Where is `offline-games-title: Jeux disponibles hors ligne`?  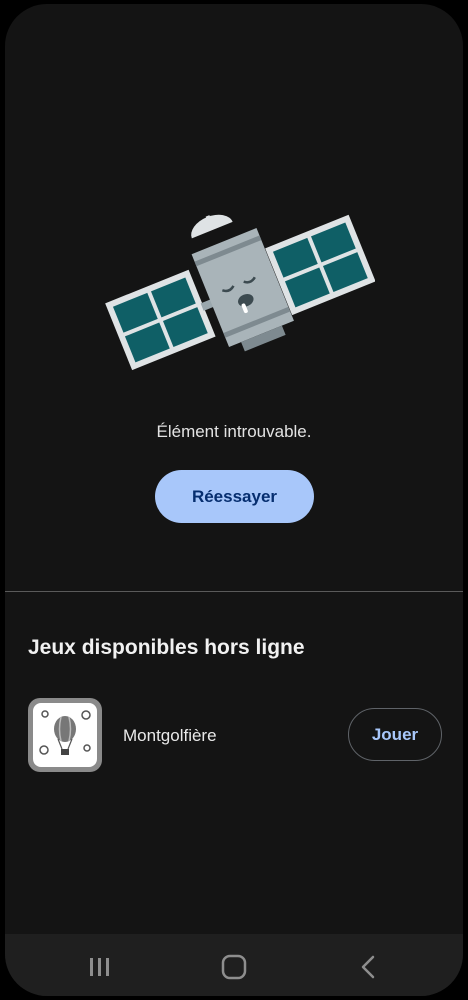 offline-games-title: Jeux disponibles hors ligne is located at coordinates (166, 647).